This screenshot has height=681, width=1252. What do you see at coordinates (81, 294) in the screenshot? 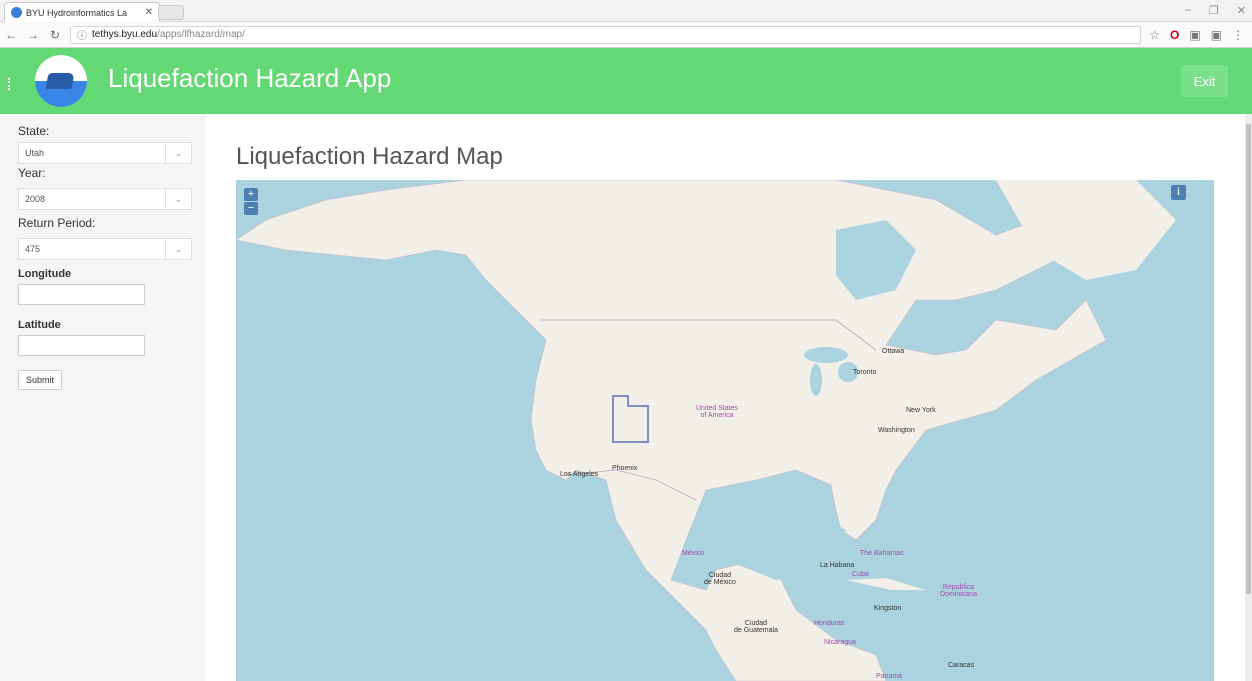
I see `longitude-input` at bounding box center [81, 294].